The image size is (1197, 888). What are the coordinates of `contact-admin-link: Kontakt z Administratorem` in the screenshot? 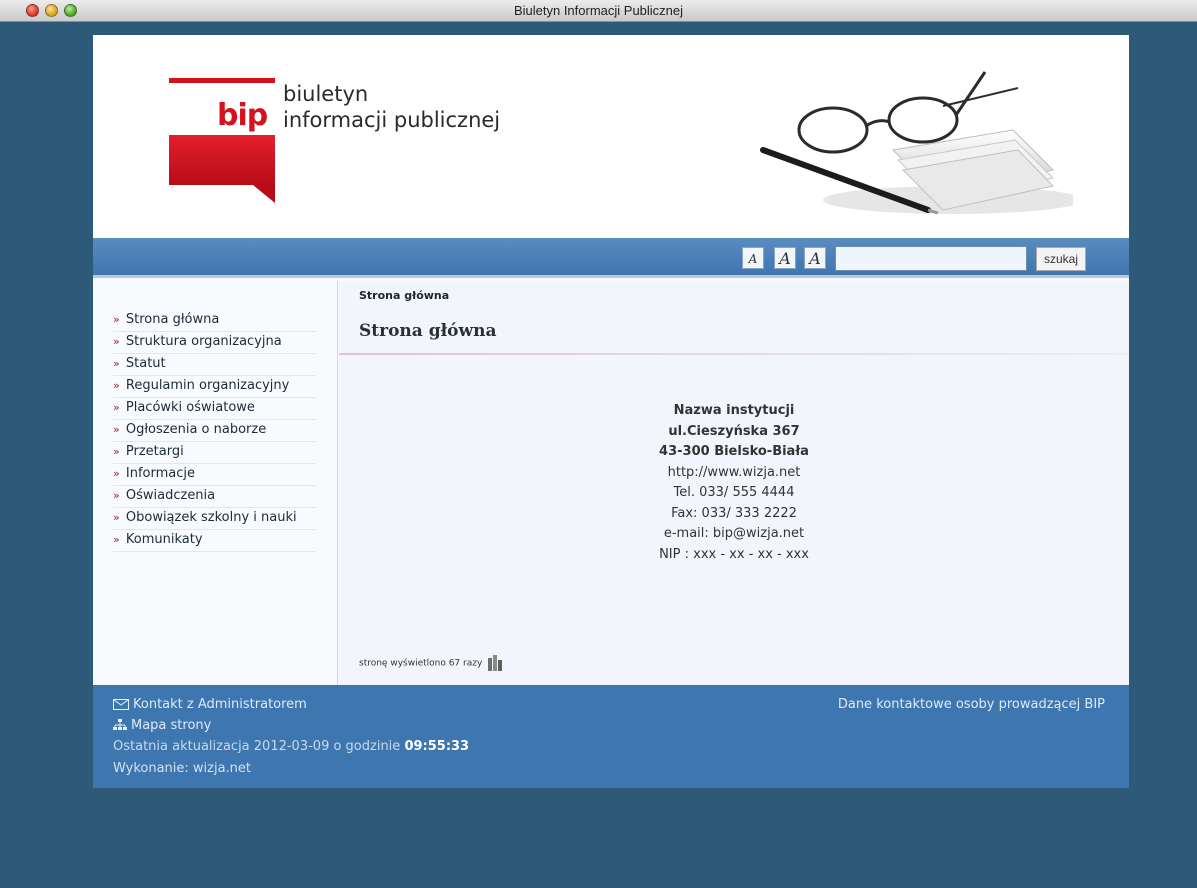 It's located at (210, 704).